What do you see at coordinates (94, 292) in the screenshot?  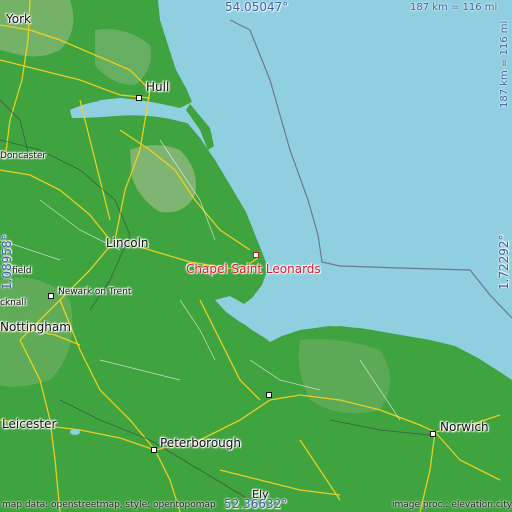 I see `city-newark: Newark on Trent` at bounding box center [94, 292].